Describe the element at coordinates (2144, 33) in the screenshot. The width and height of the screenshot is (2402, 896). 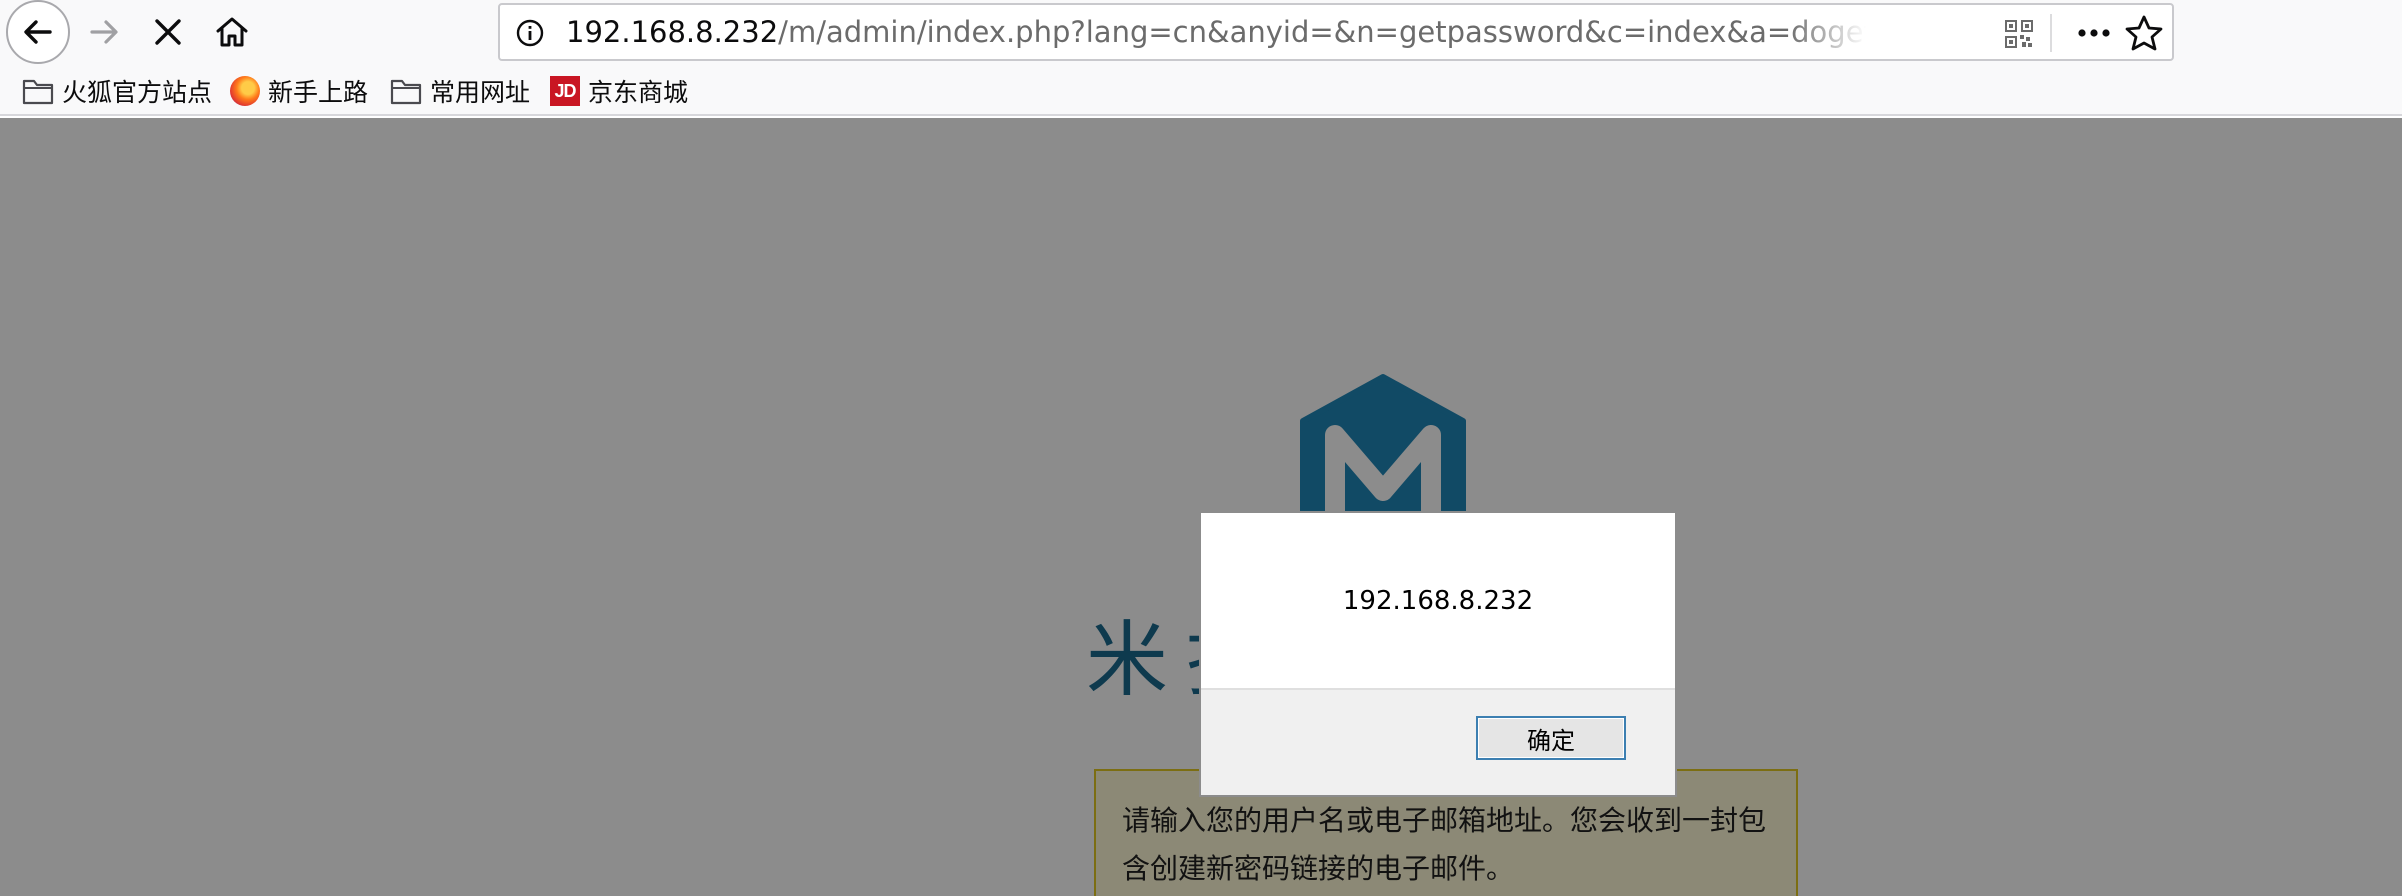
I see `star-icon` at that location.